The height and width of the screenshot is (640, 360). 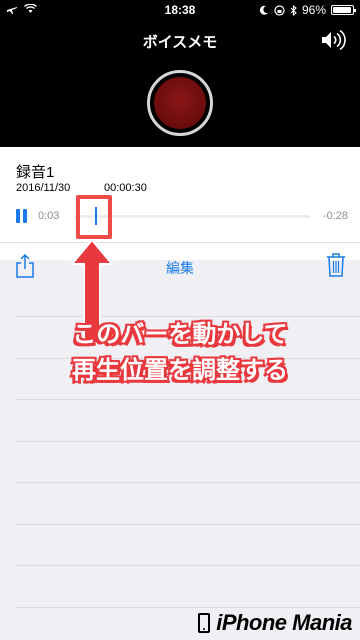 I want to click on watermark: iPhone Mania, so click(x=275, y=623).